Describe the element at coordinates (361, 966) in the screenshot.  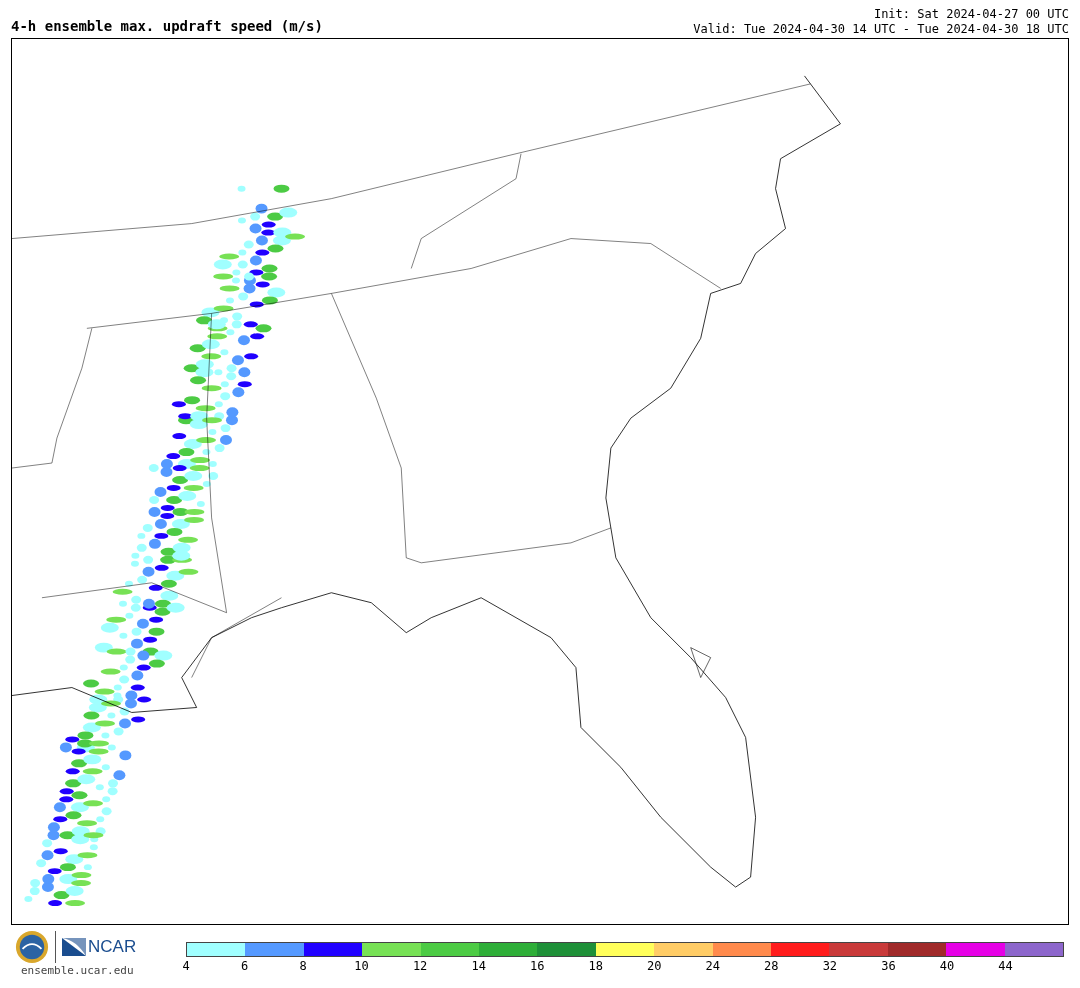
I see `scale-label: 10` at that location.